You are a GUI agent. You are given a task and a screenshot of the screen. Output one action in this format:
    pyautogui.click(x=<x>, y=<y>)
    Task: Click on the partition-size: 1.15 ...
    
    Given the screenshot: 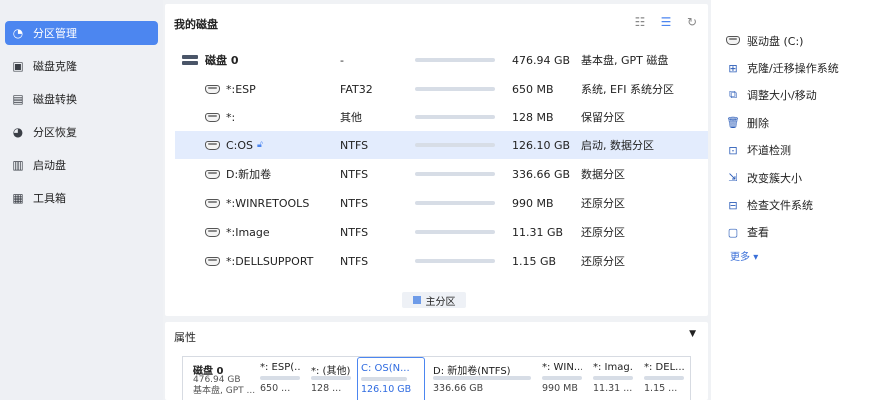 What is the action you would take?
    pyautogui.click(x=661, y=388)
    